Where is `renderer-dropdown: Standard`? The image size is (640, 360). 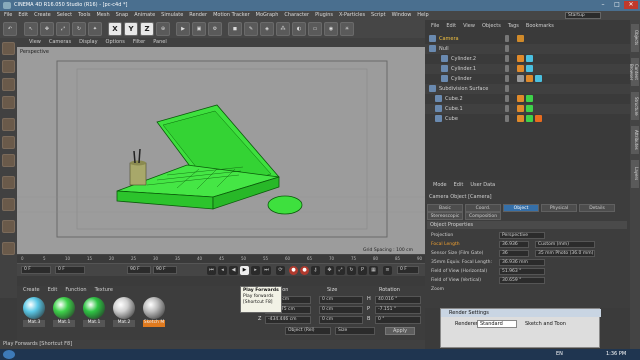
renderer-dropdown: Standard is located at coordinates (497, 324).